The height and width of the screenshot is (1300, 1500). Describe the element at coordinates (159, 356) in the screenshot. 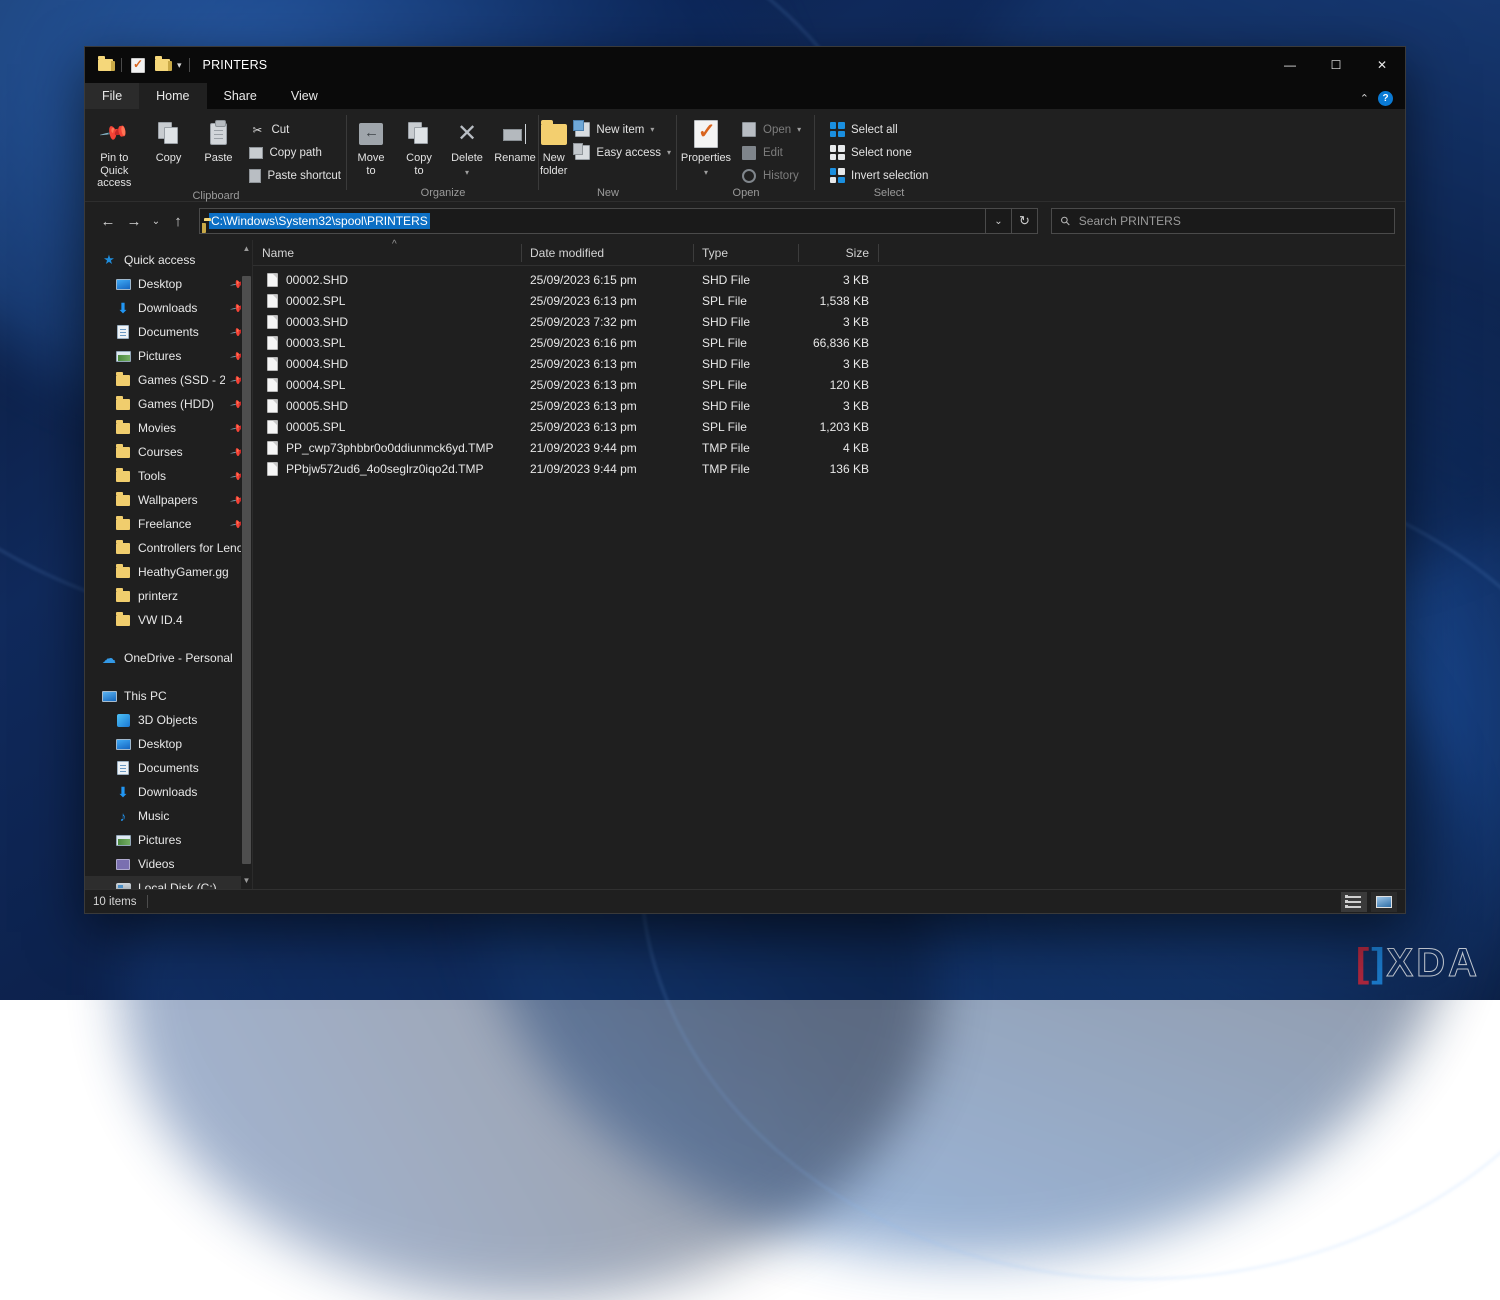

I see `sidebar-item-label: Pictures` at that location.